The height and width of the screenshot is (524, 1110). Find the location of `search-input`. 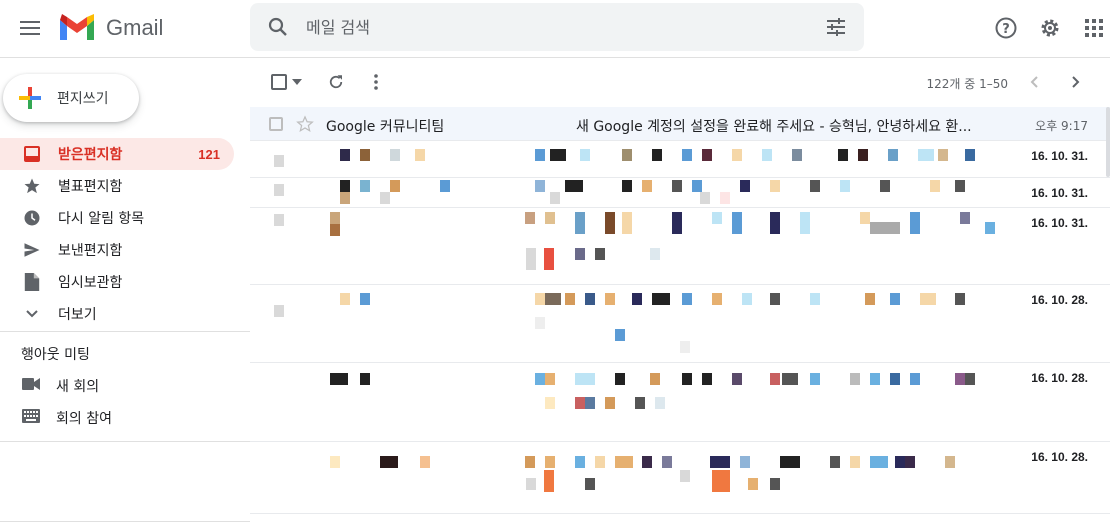

search-input is located at coordinates (556, 27).